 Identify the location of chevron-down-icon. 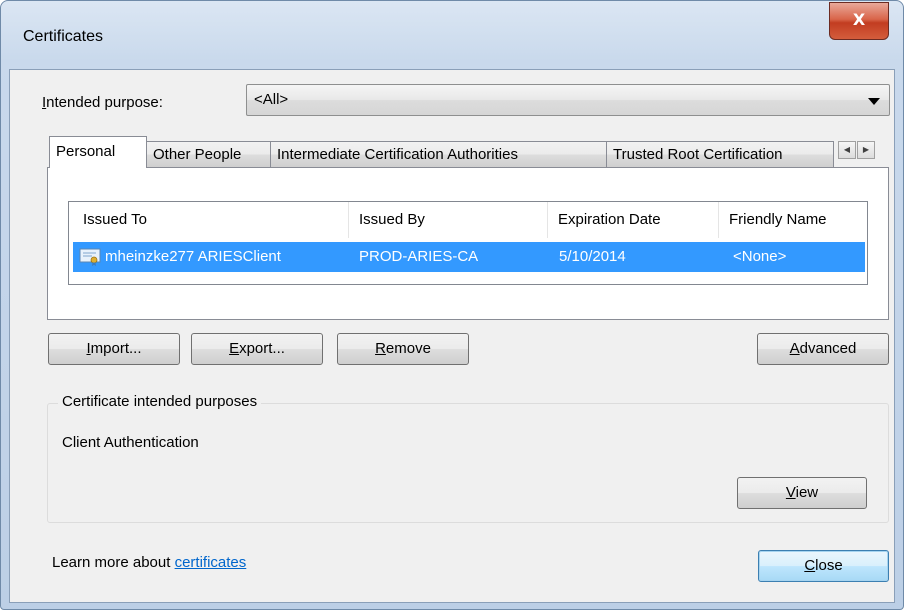
(874, 101).